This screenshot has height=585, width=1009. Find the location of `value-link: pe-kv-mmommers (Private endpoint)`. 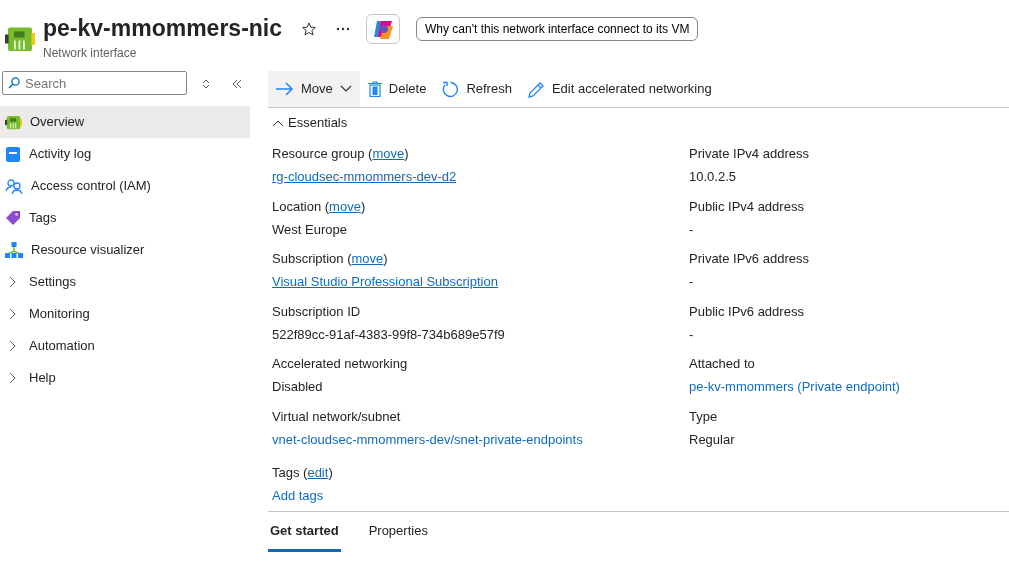

value-link: pe-kv-mmommers (Private endpoint) is located at coordinates (794, 386).